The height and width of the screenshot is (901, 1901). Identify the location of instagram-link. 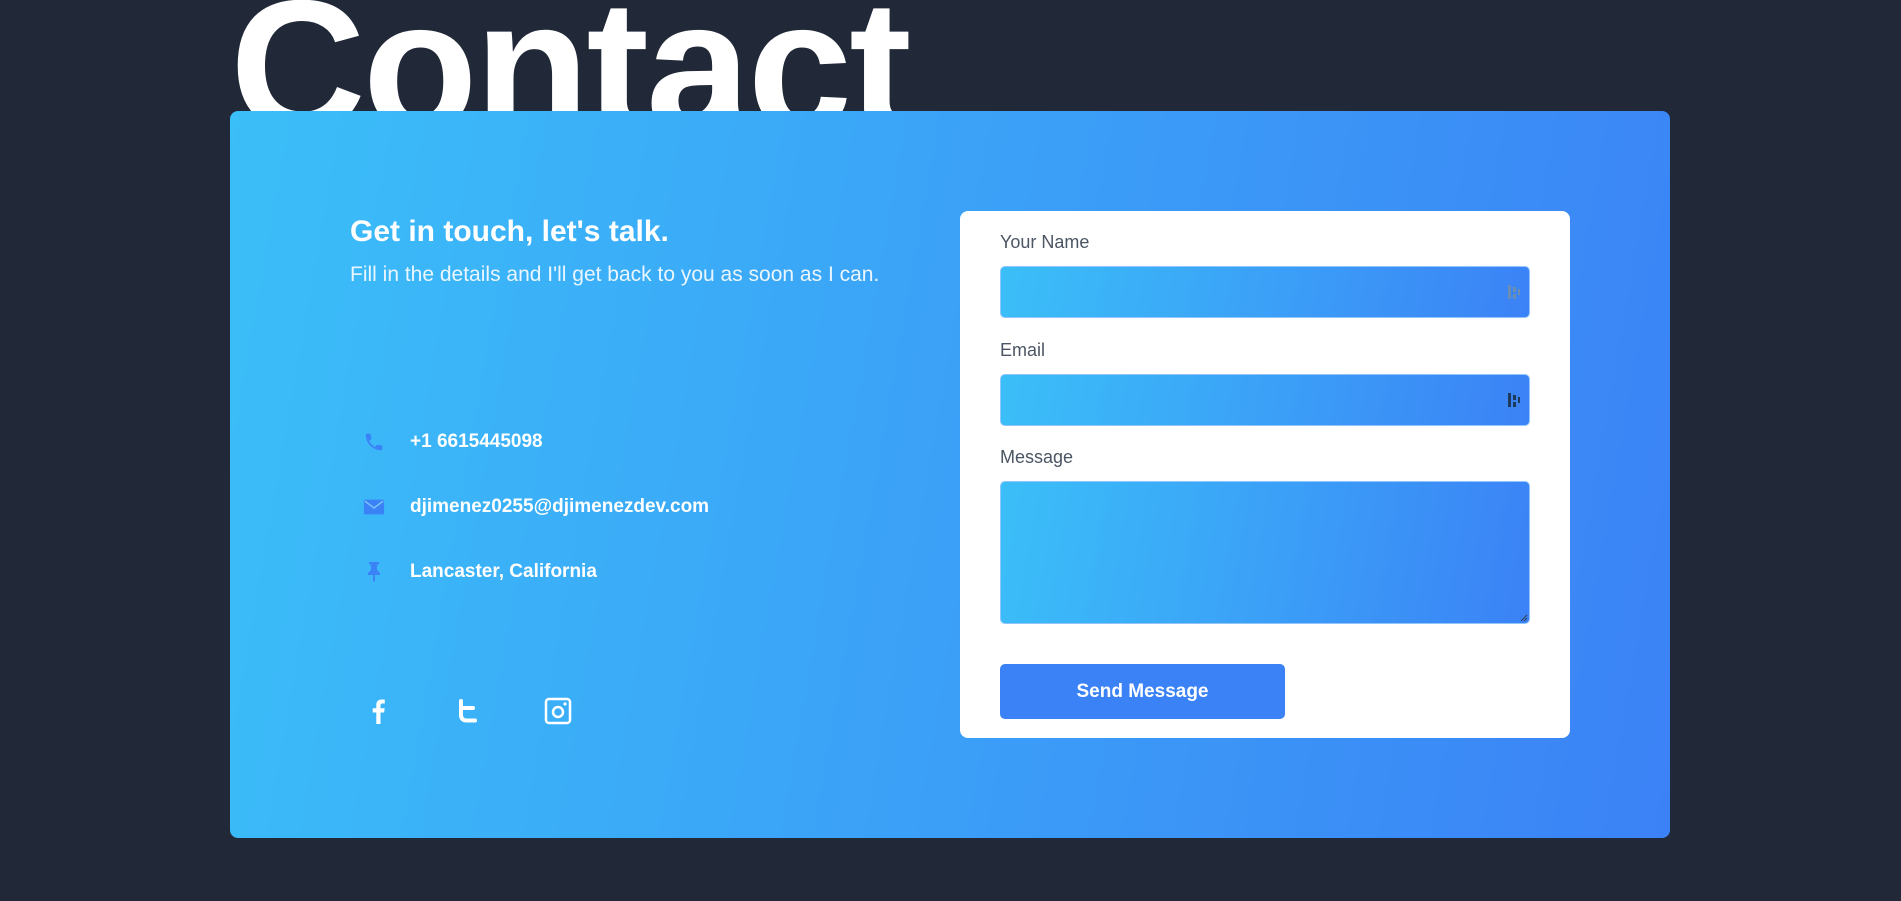
(558, 711).